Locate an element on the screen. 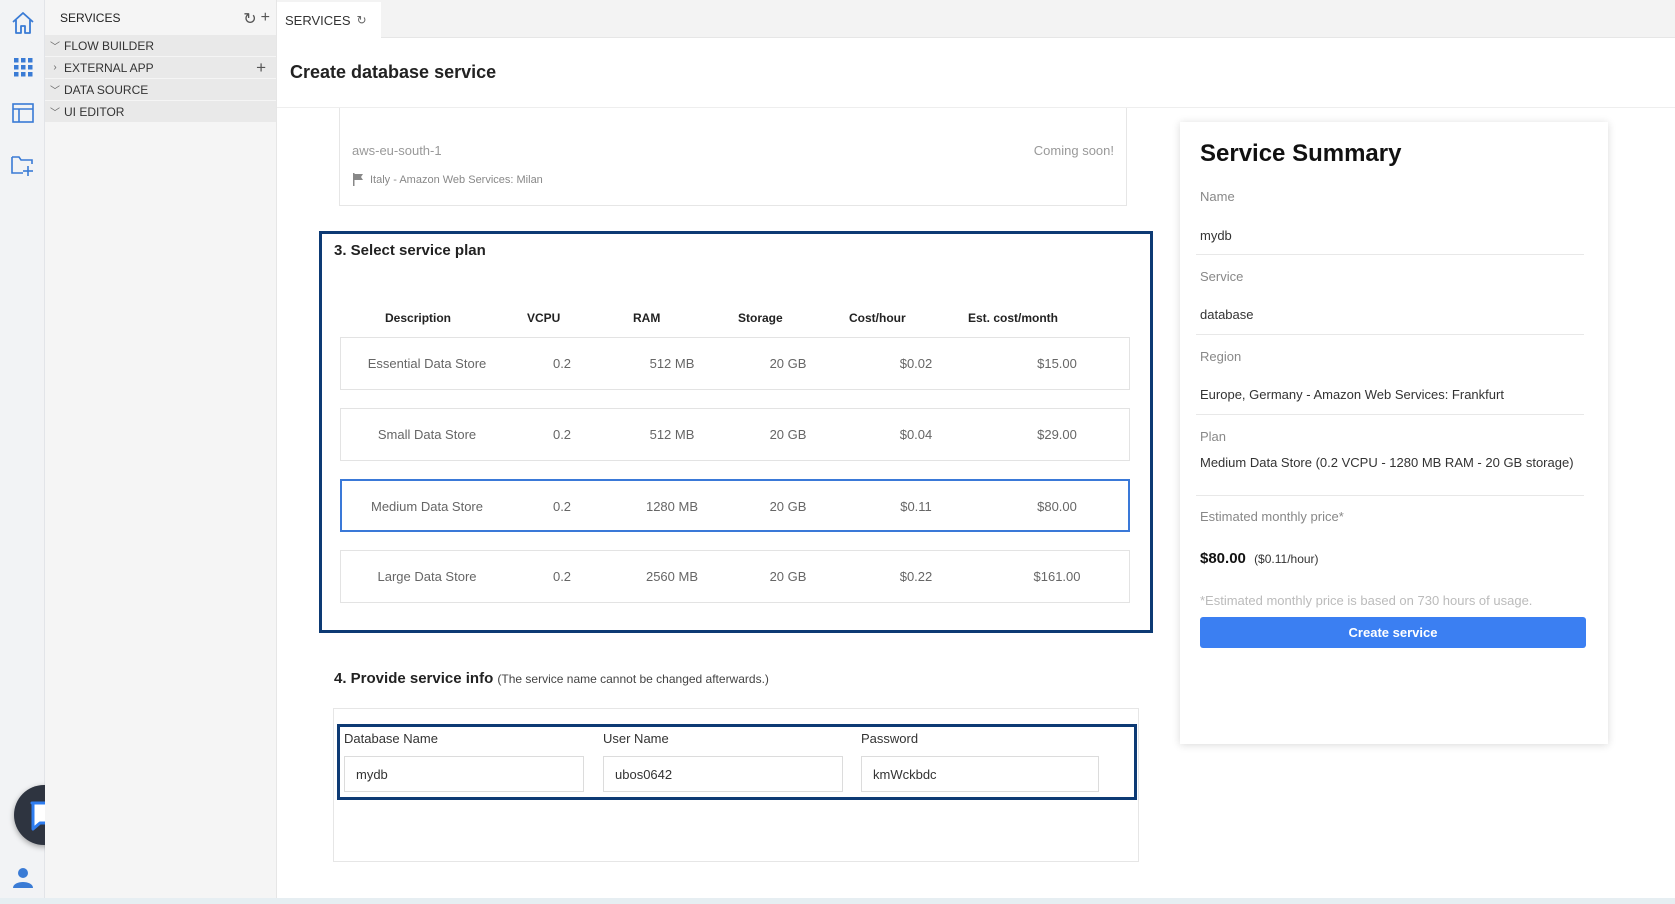 The image size is (1675, 904). summary-service-label: Service is located at coordinates (1222, 276).